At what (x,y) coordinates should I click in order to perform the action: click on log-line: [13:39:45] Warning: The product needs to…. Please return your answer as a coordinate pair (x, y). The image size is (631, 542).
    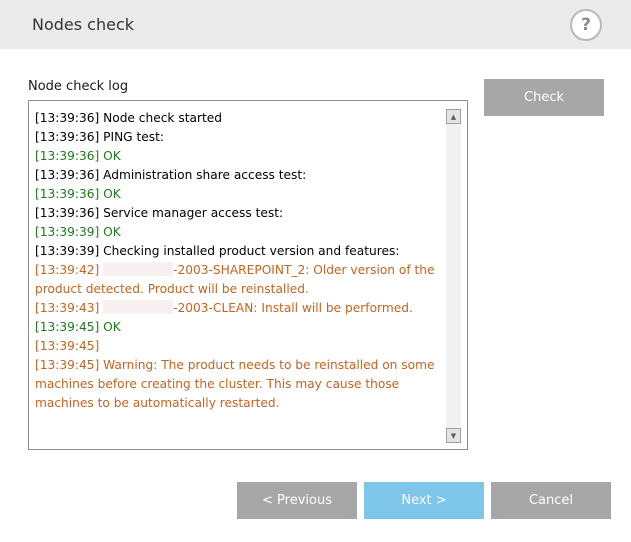
    Looking at the image, I should click on (235, 384).